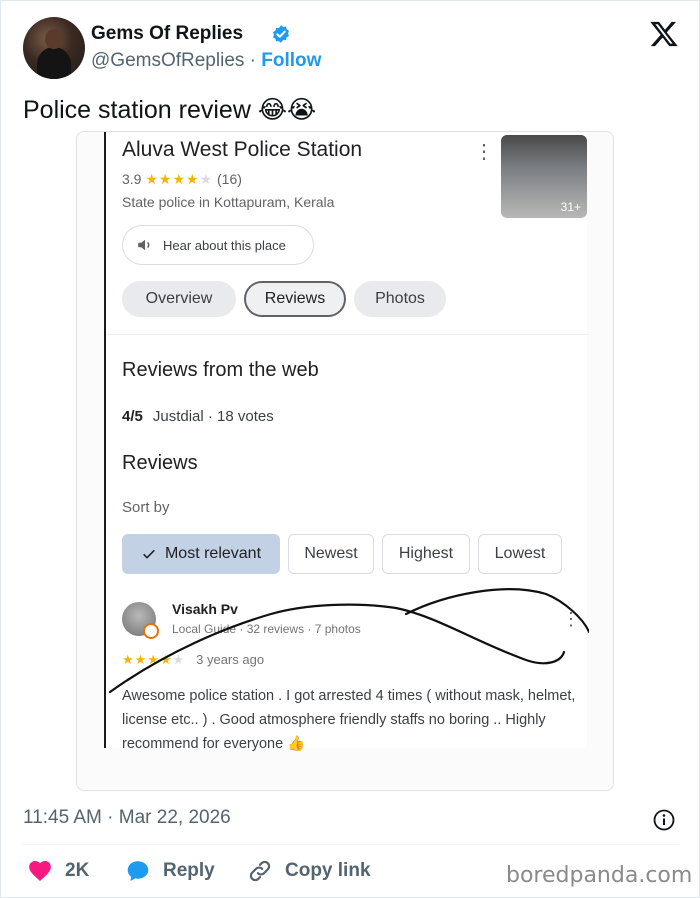  I want to click on x-logo-icon, so click(664, 34).